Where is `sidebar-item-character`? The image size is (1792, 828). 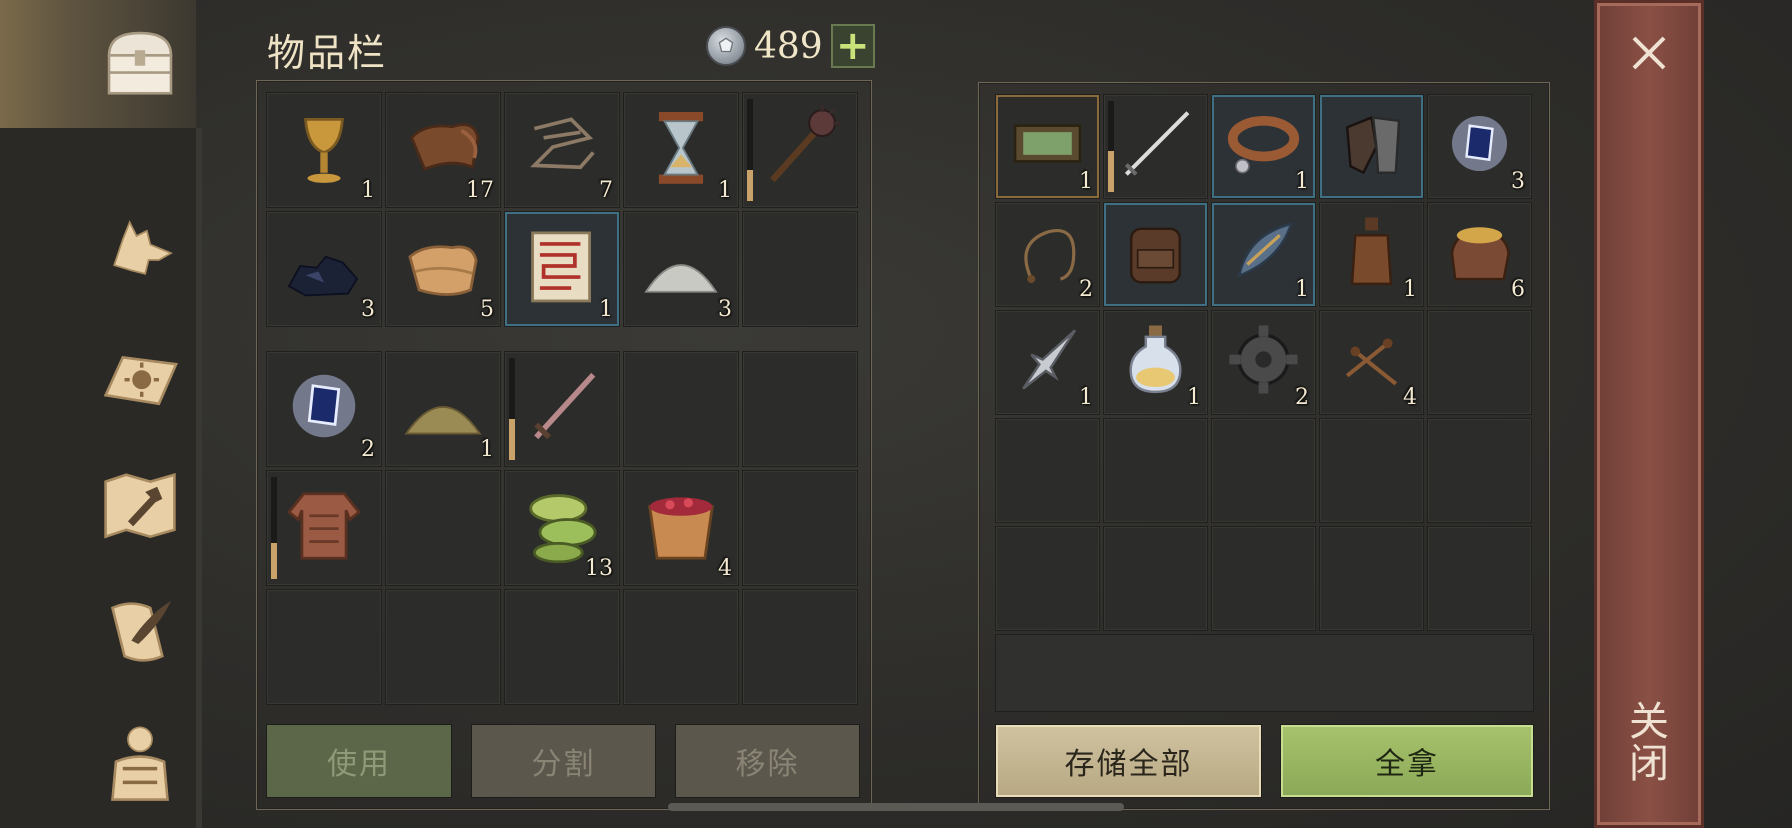 sidebar-item-character is located at coordinates (140, 760).